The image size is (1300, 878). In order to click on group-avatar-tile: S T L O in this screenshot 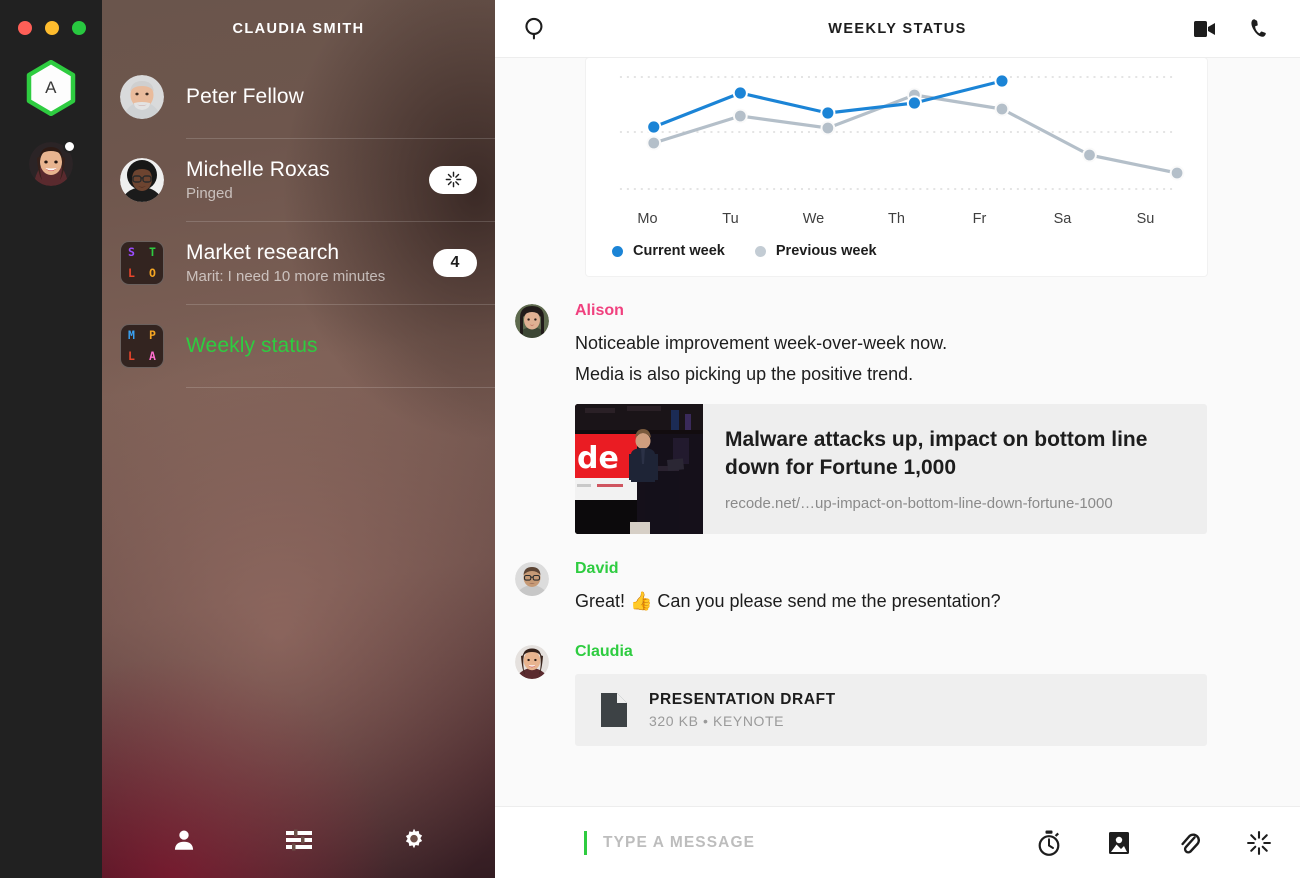, I will do `click(142, 262)`.